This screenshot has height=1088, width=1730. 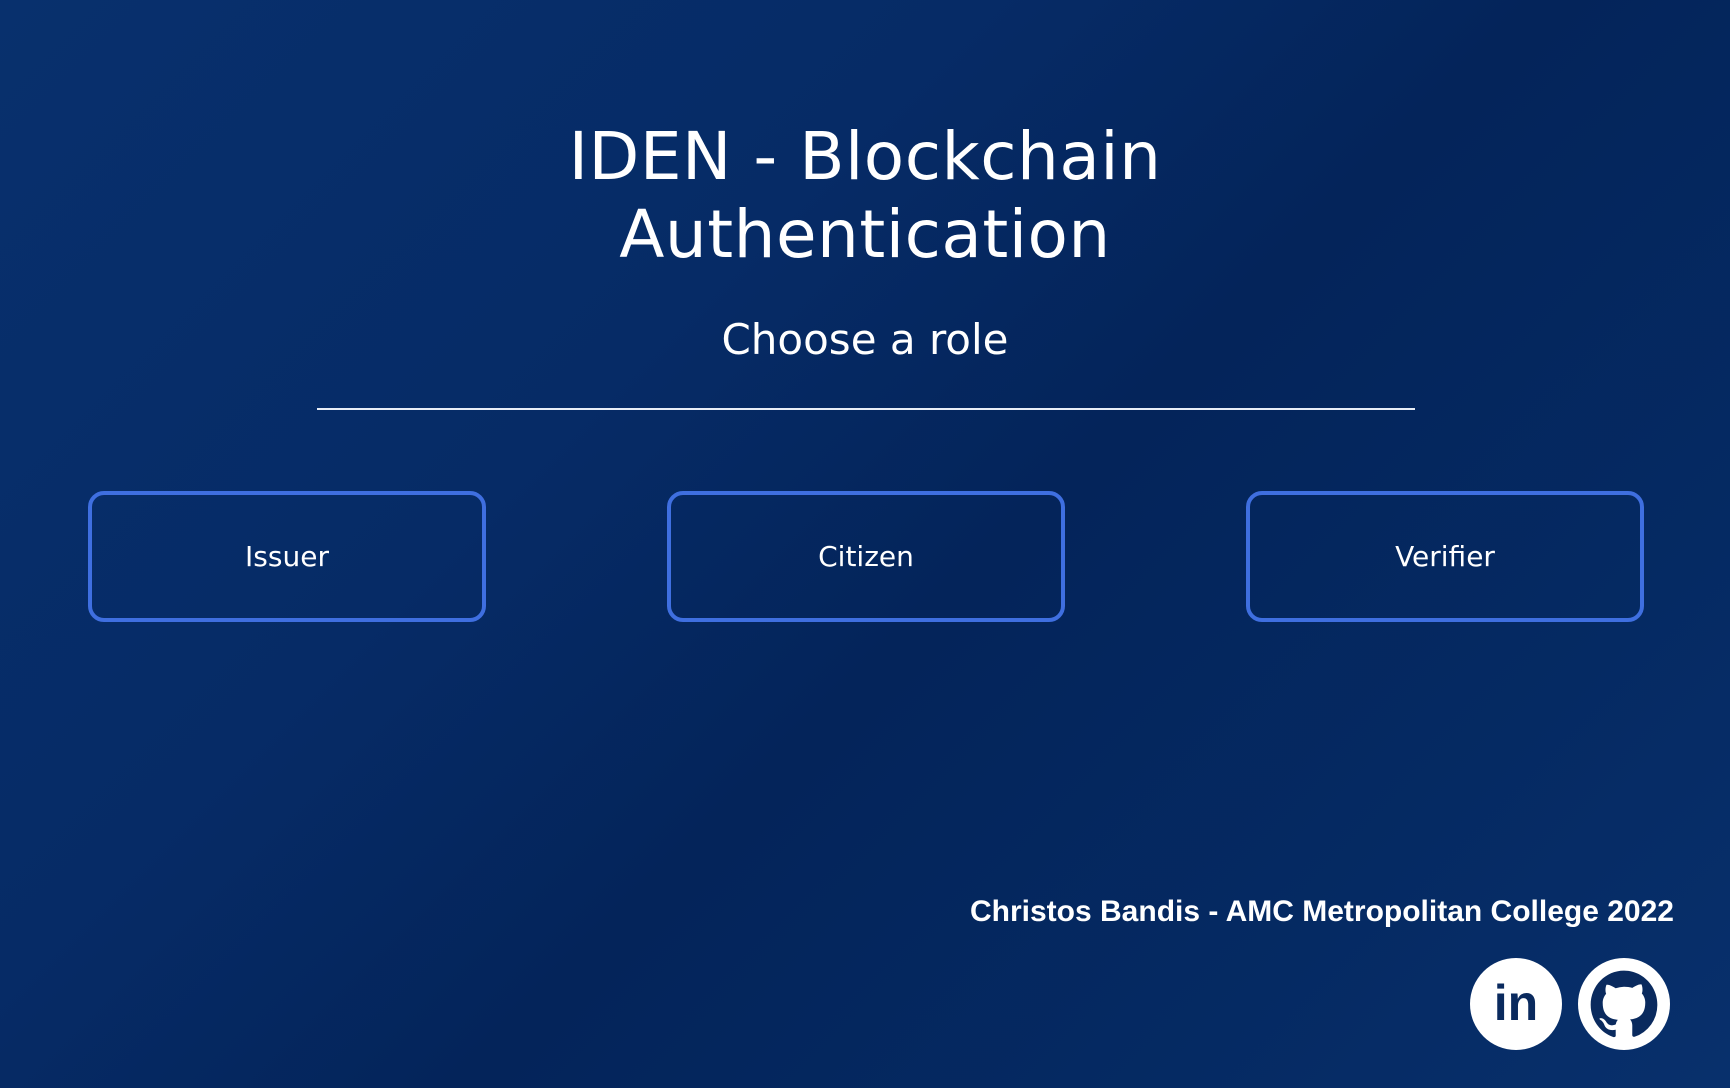 What do you see at coordinates (1445, 556) in the screenshot?
I see `verifier-button: Verifier` at bounding box center [1445, 556].